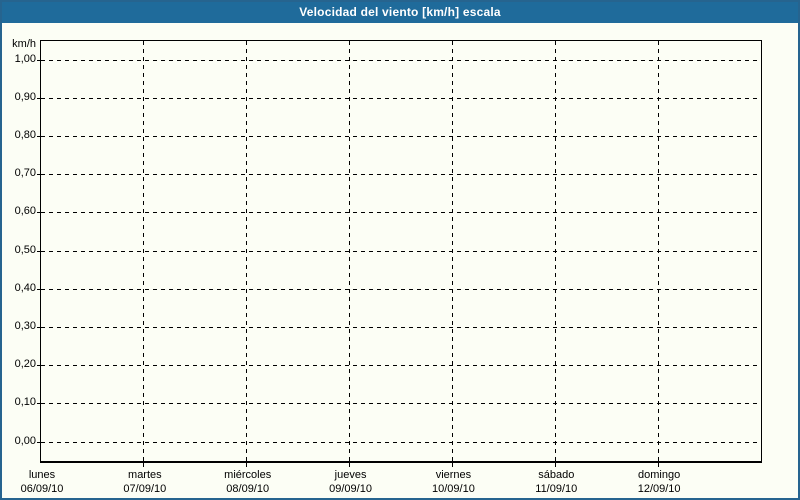 This screenshot has width=800, height=500. What do you see at coordinates (556, 482) in the screenshot?
I see `x-axis-category-label: sábado 11/09/10` at bounding box center [556, 482].